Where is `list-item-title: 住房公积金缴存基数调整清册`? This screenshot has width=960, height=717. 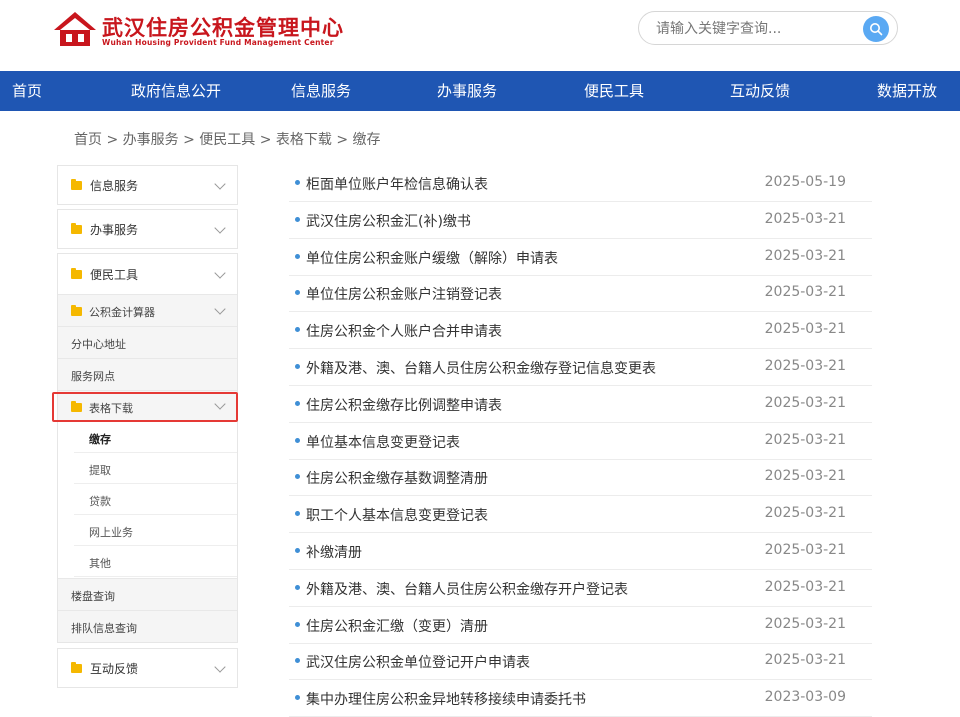 list-item-title: 住房公积金缴存基数调整清册 is located at coordinates (397, 478).